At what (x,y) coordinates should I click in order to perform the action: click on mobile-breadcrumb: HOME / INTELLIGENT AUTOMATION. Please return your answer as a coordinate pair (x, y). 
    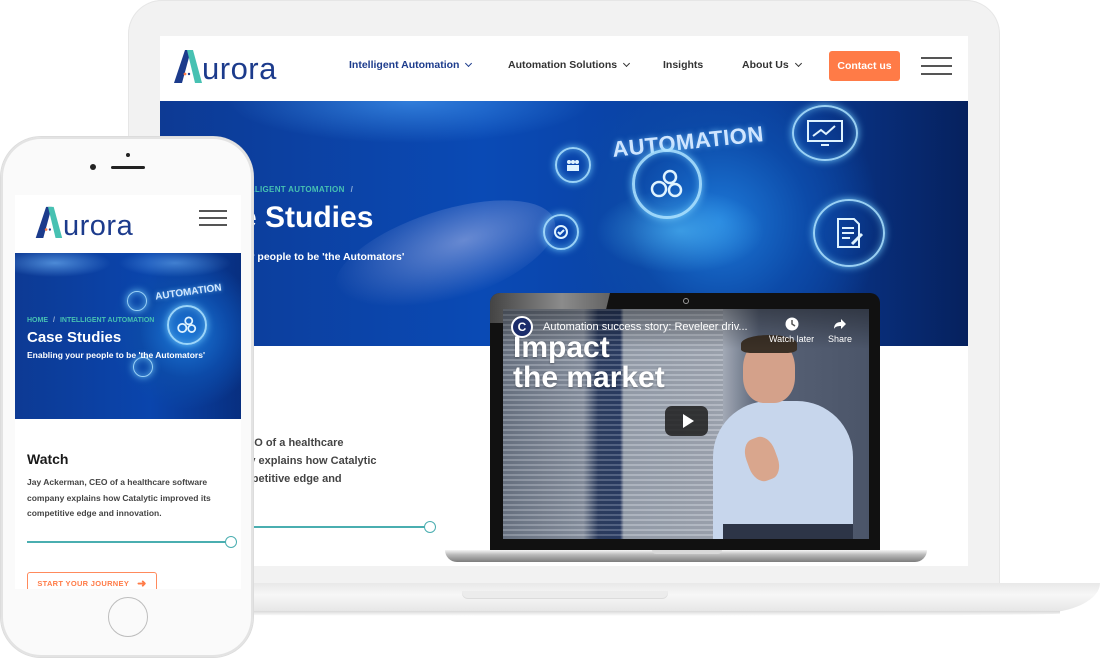
    Looking at the image, I should click on (90, 320).